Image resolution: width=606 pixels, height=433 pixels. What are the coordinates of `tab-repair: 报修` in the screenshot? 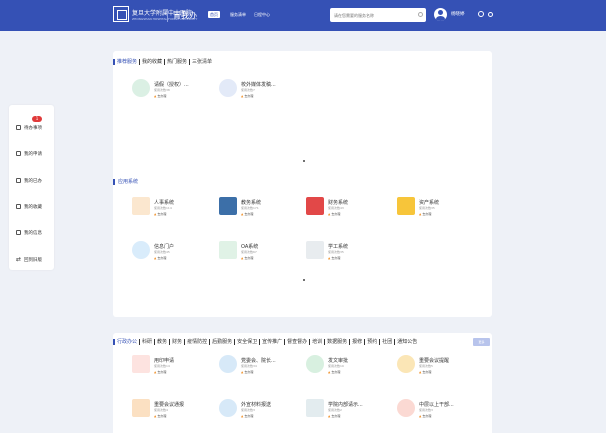 It's located at (356, 342).